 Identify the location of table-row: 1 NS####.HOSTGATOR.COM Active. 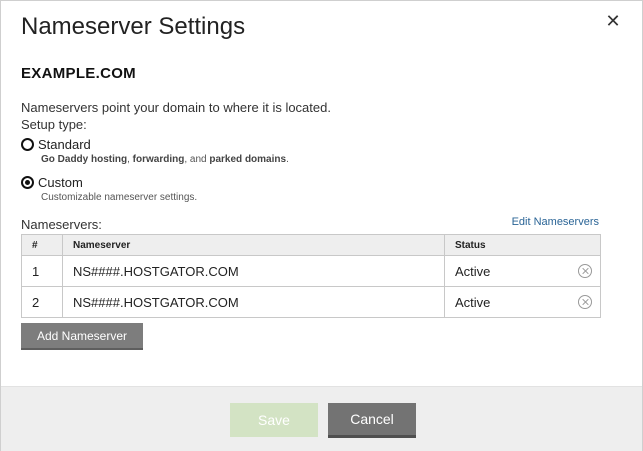
(311, 271).